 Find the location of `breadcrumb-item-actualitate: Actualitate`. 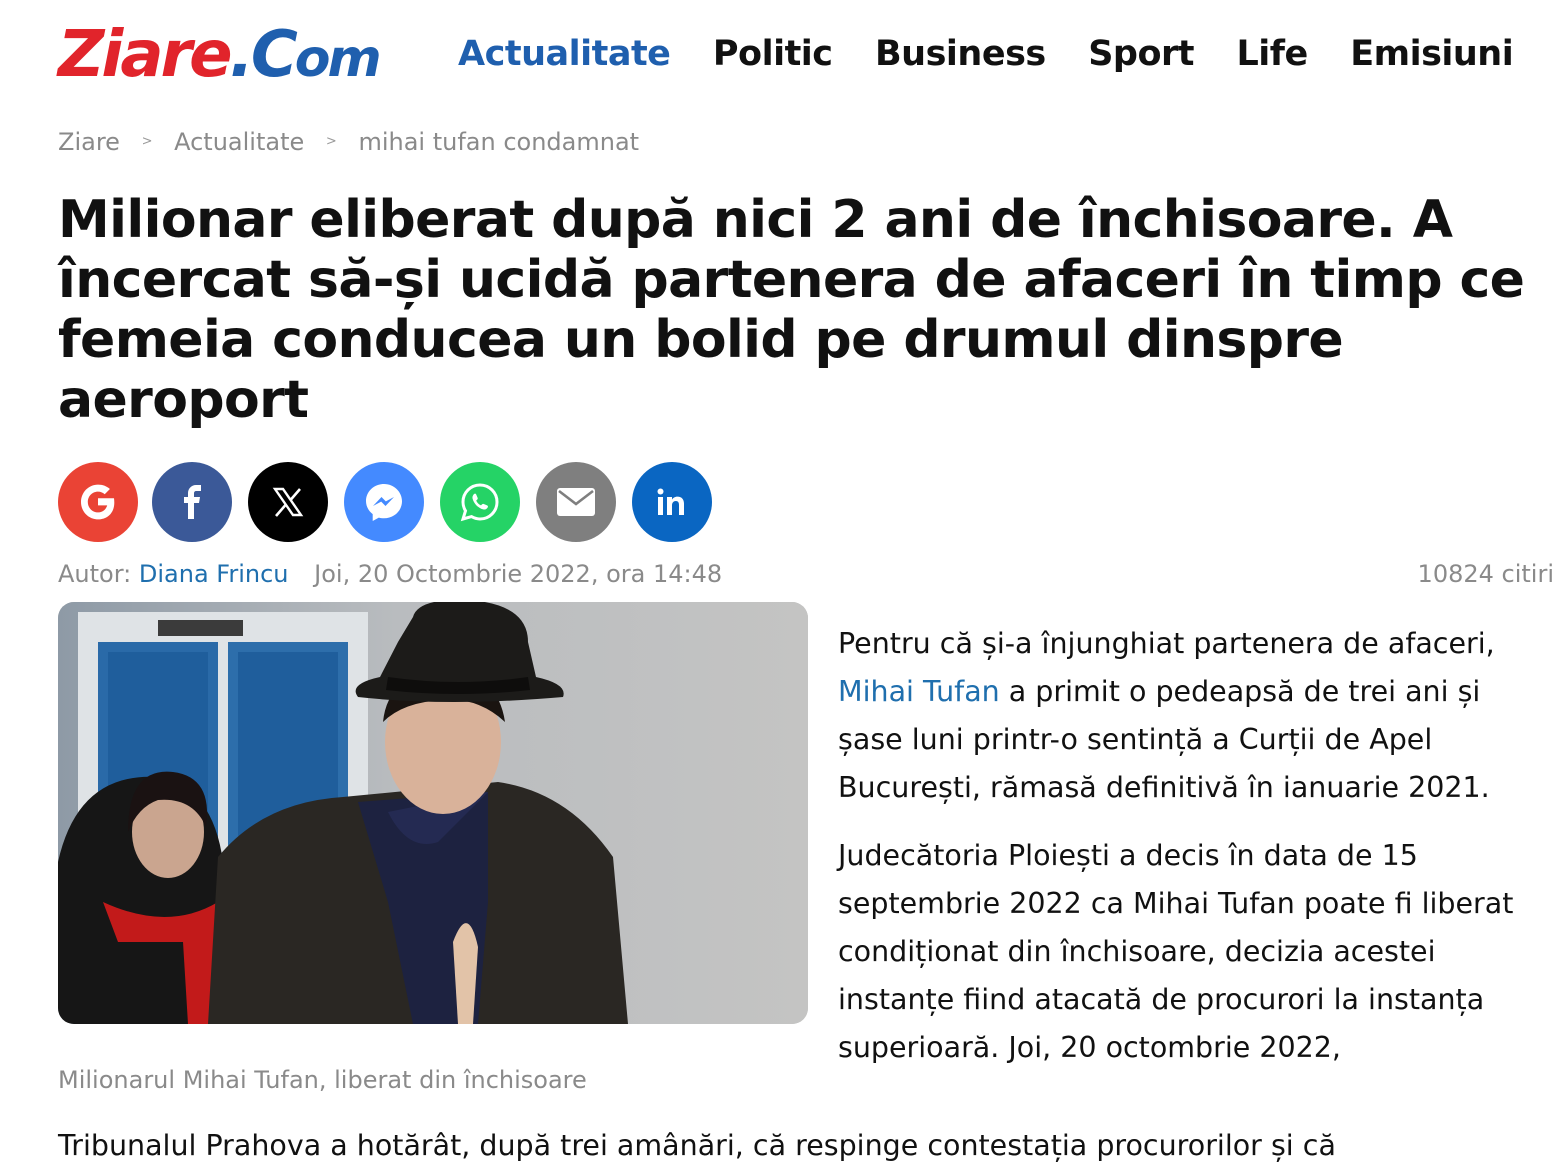

breadcrumb-item-actualitate: Actualitate is located at coordinates (239, 142).